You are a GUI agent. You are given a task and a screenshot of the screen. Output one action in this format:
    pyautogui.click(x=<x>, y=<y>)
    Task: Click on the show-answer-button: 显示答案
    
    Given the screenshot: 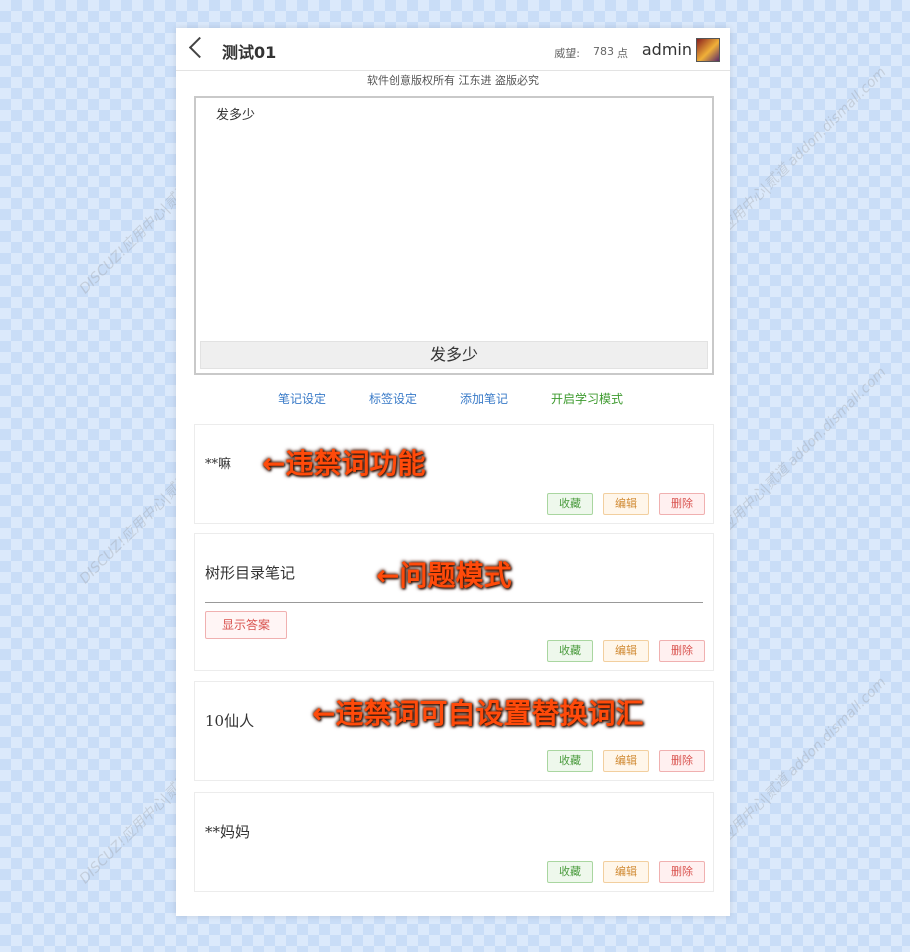 What is the action you would take?
    pyautogui.click(x=246, y=625)
    